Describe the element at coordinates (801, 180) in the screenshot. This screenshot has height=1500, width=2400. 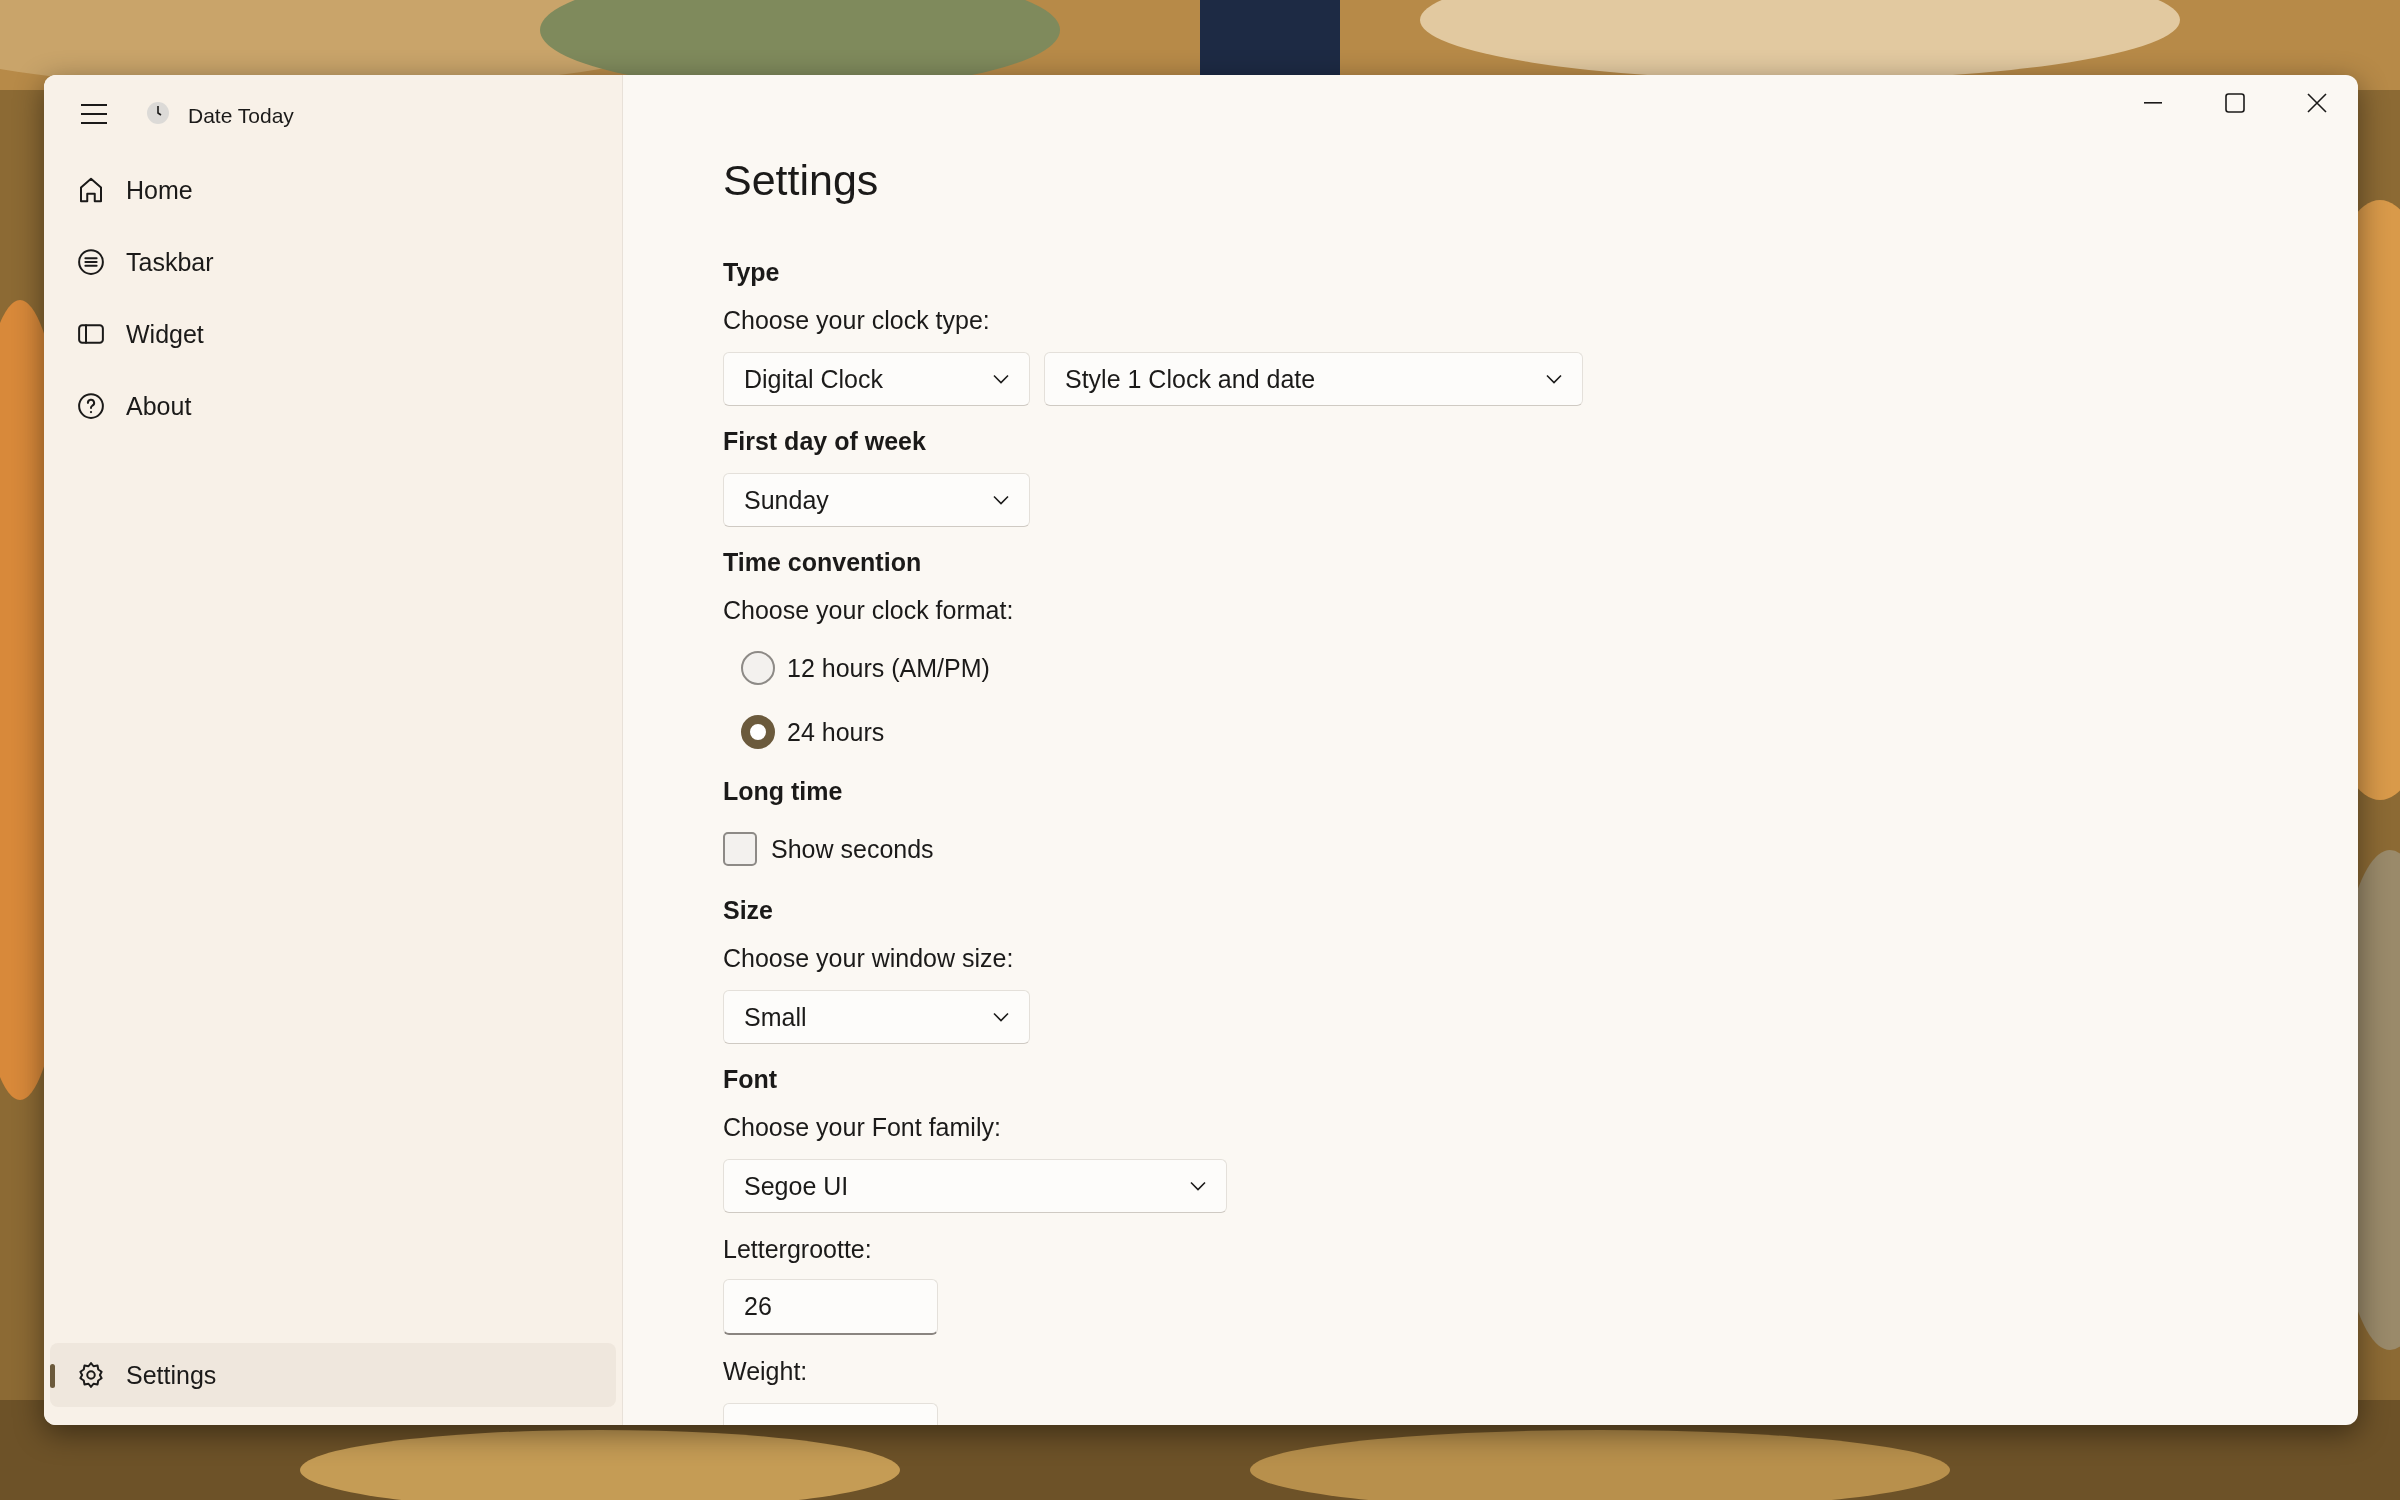
I see `page-title: Settings` at that location.